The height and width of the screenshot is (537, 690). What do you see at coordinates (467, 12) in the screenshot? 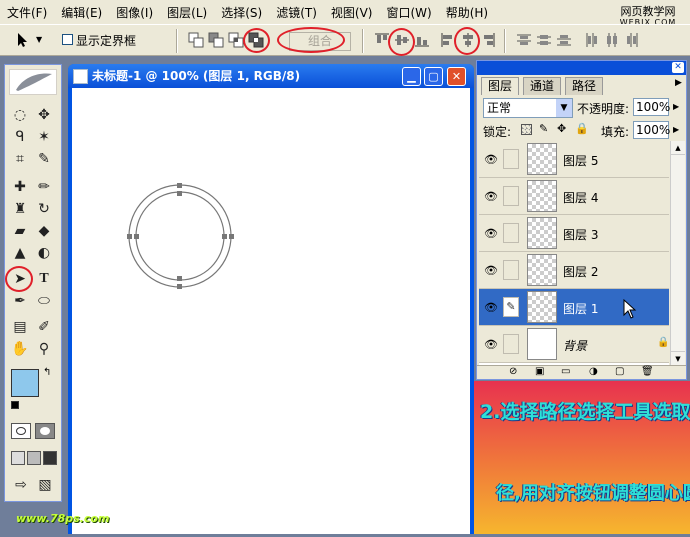
I see `menu-help: 帮助(H)` at bounding box center [467, 12].